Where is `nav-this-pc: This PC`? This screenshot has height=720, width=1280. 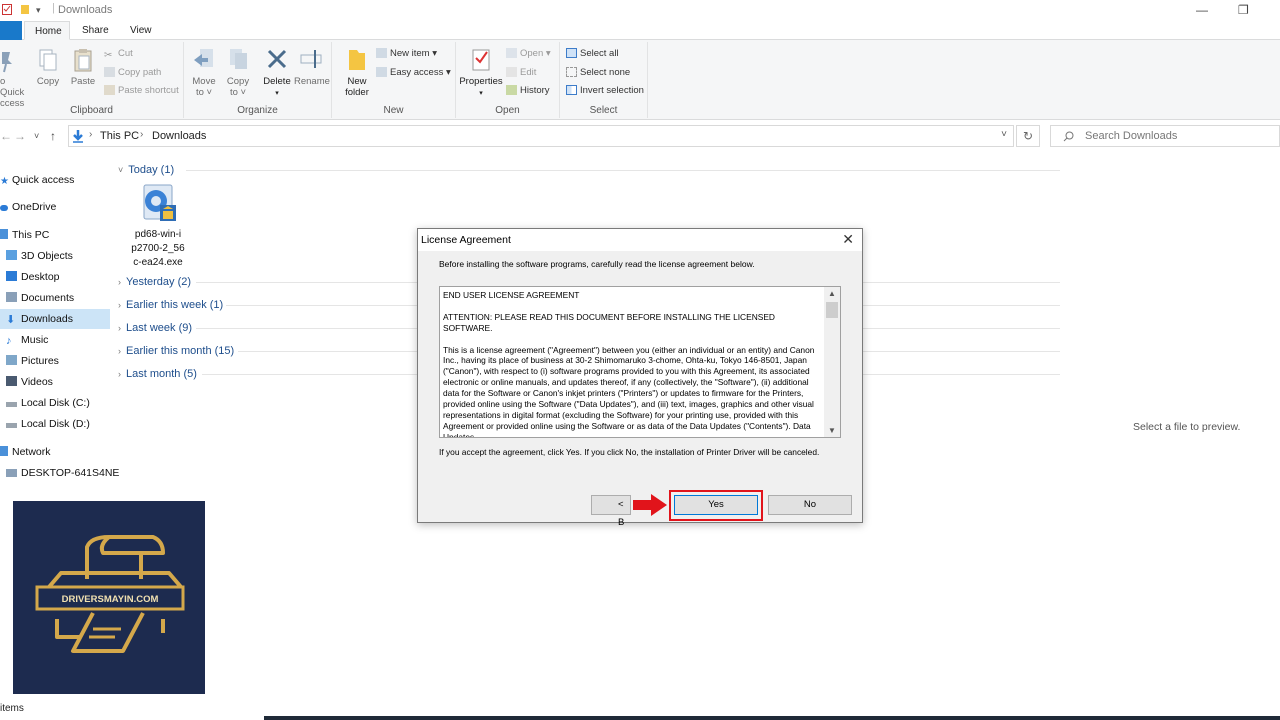 nav-this-pc: This PC is located at coordinates (24, 235).